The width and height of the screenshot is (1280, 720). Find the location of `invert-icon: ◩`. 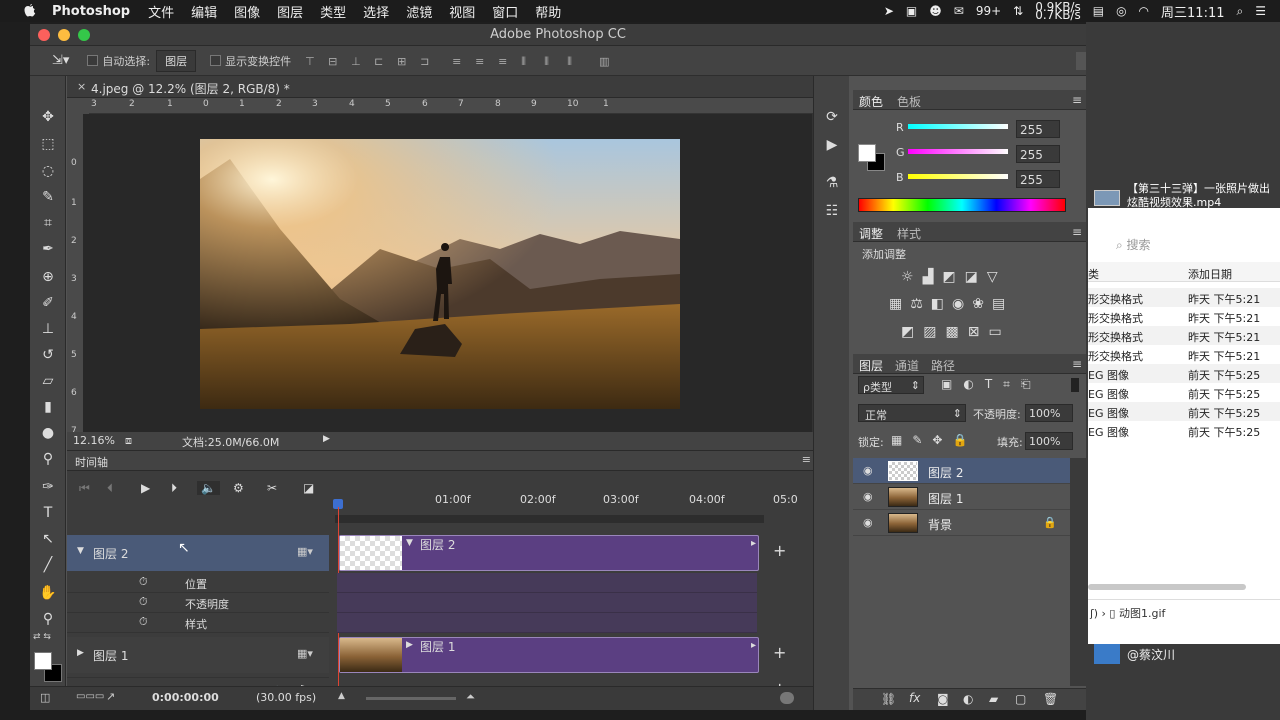

invert-icon: ◩ is located at coordinates (912, 332).